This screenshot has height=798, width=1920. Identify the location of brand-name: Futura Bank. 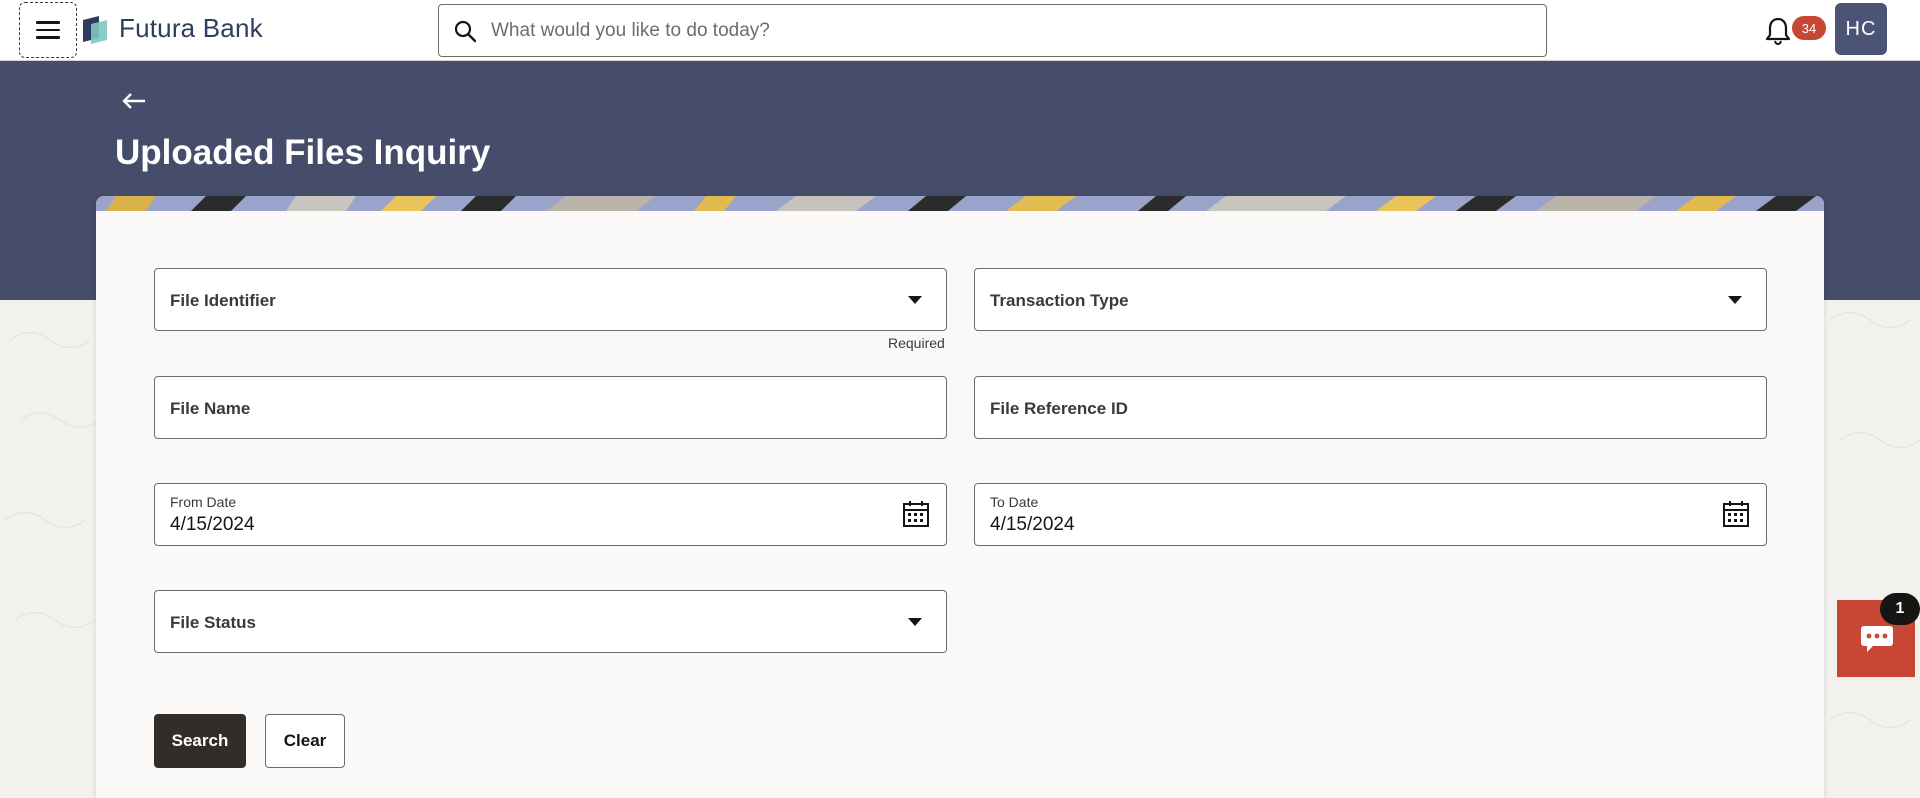
(191, 28).